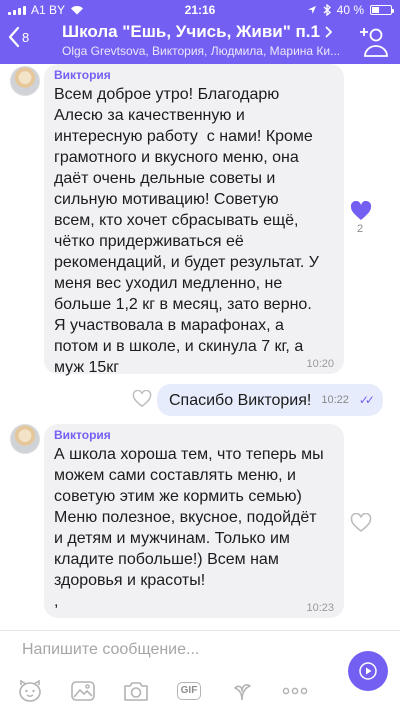 This screenshot has height=711, width=400. I want to click on outgoing-message: Спасибо Виктория! 10:22 ✓✓, so click(270, 400).